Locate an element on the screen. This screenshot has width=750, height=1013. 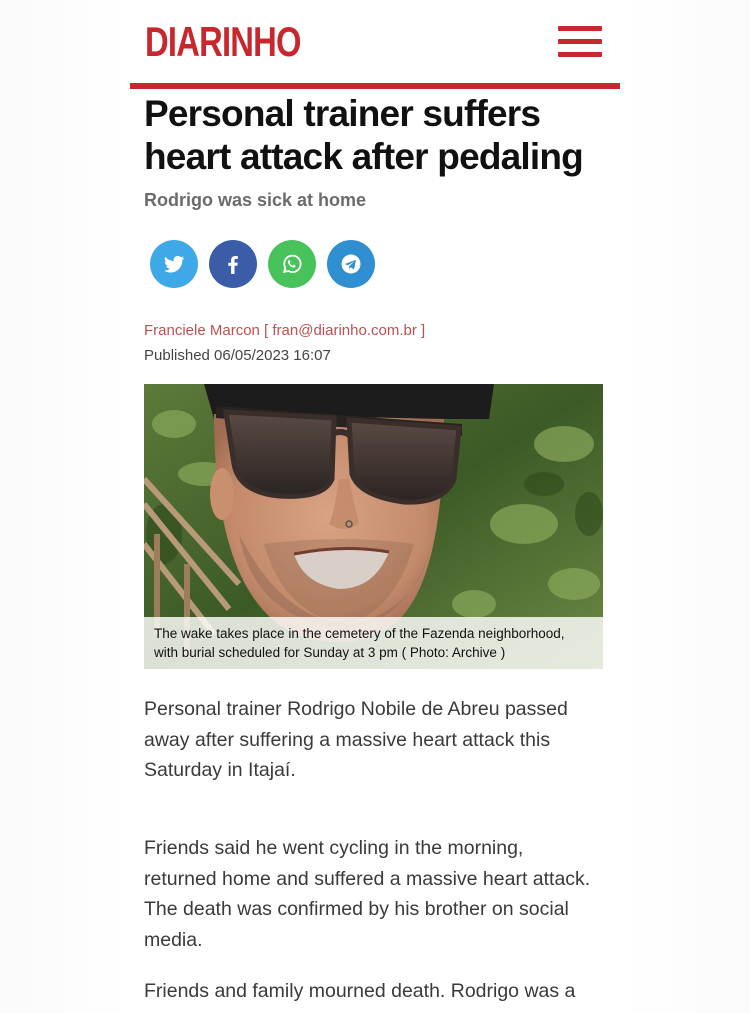
title-line: heart attack after pedaling is located at coordinates (364, 156).